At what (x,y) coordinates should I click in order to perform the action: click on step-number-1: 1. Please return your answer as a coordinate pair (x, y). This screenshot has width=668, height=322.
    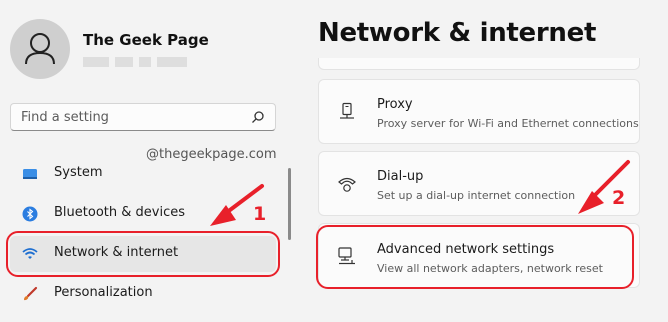
    Looking at the image, I should click on (260, 214).